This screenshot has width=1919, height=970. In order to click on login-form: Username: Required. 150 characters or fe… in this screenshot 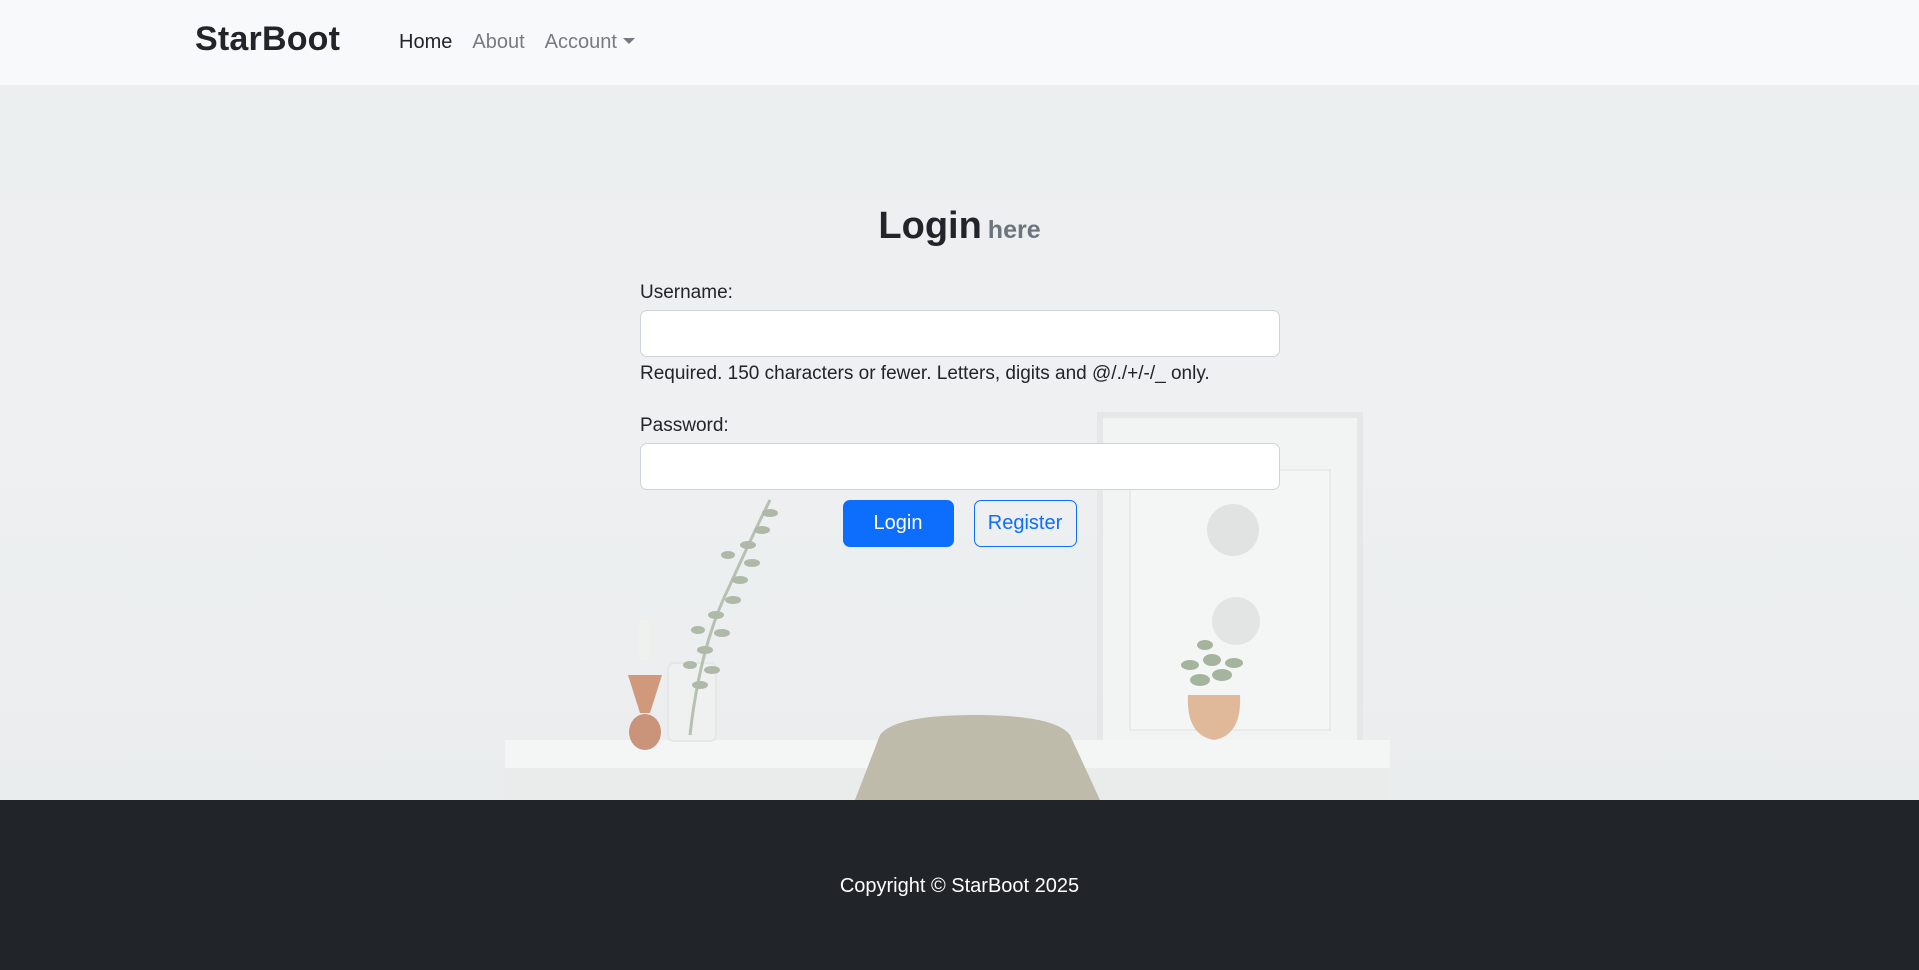, I will do `click(960, 386)`.